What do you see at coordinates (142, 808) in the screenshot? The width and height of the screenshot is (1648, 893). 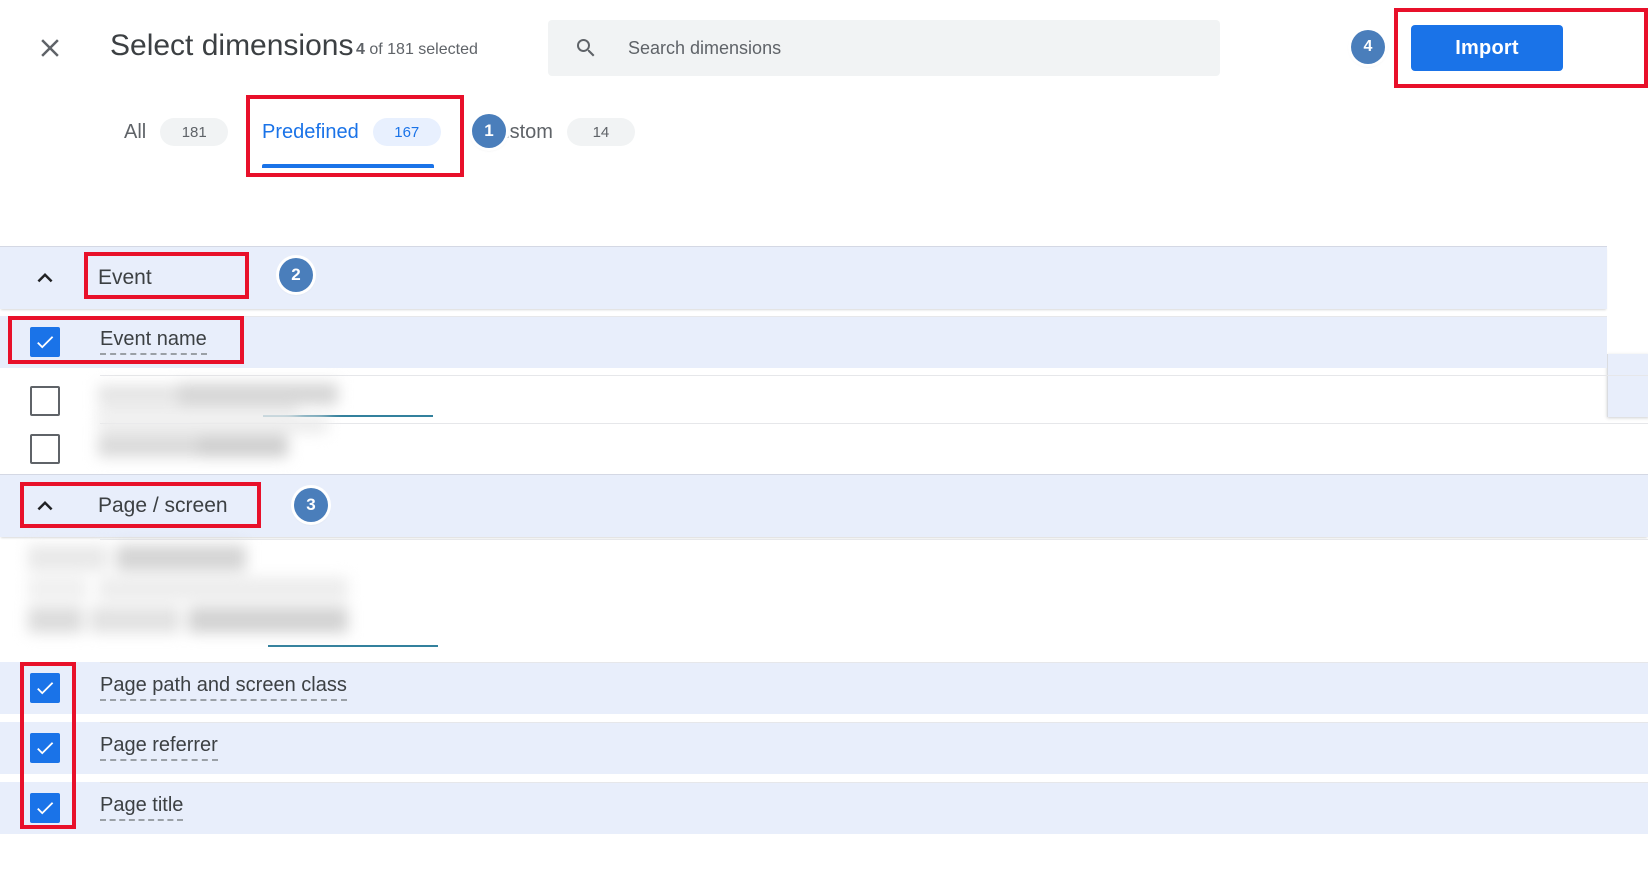 I see `dimension-label-page-title: Page title` at bounding box center [142, 808].